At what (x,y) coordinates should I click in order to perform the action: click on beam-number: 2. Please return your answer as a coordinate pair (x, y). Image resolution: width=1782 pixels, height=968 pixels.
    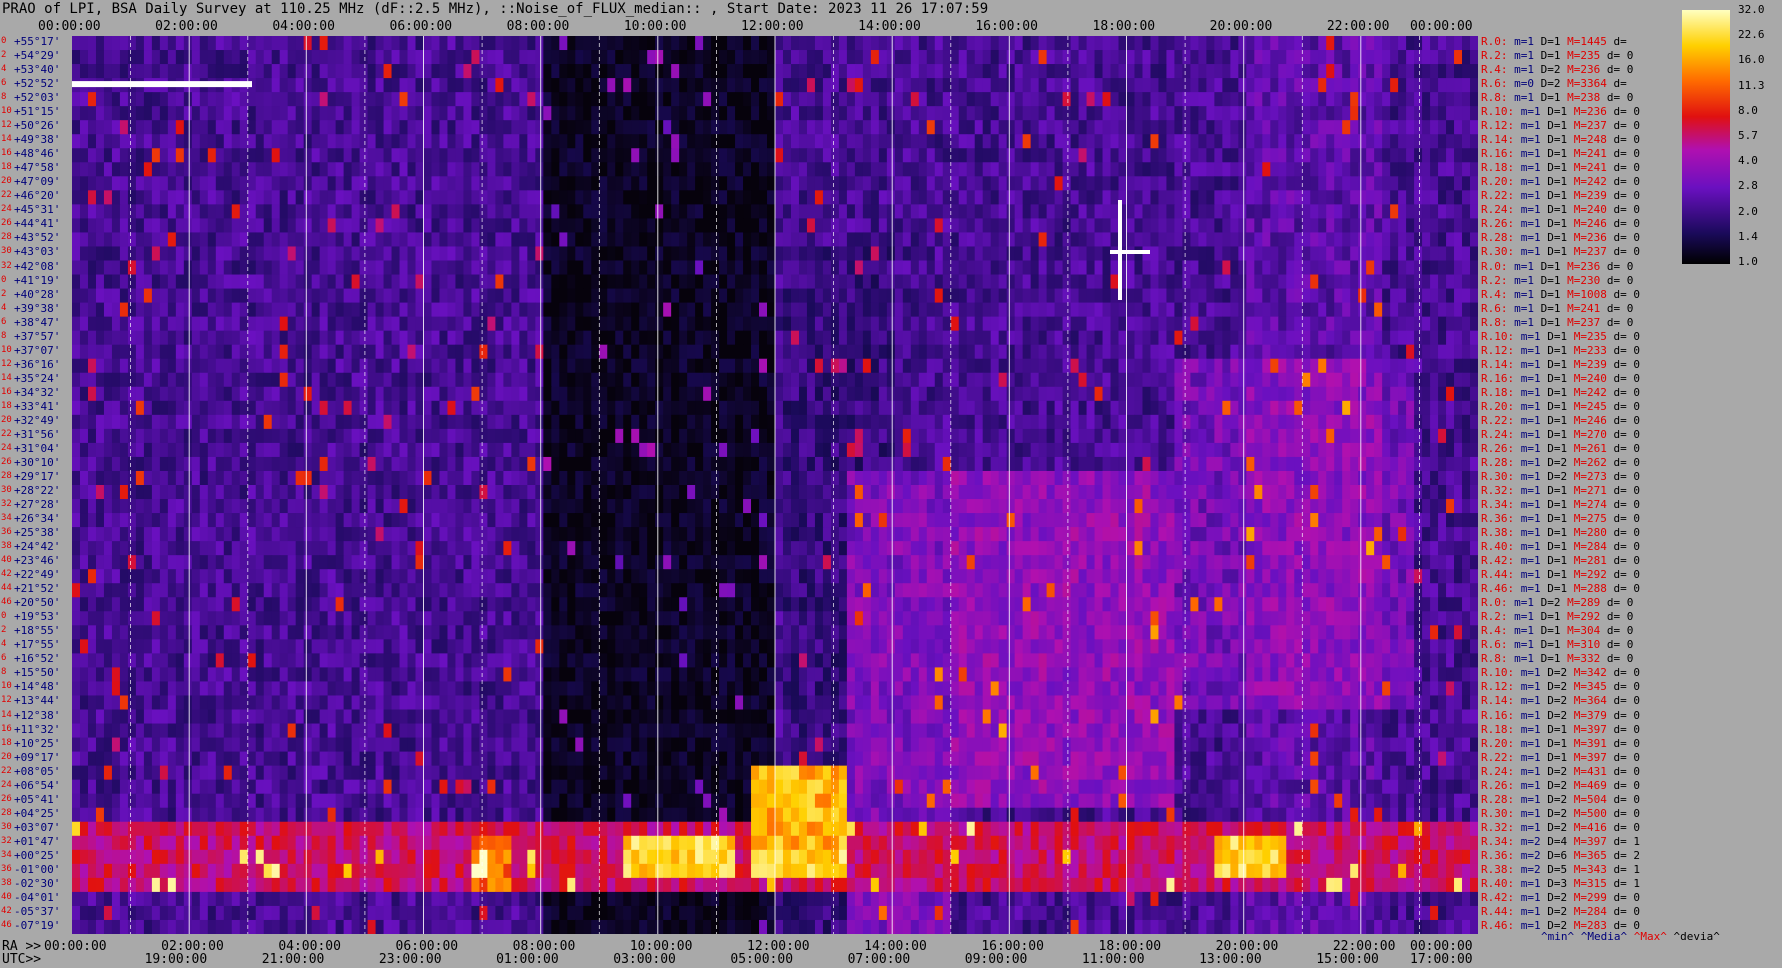
    Looking at the image, I should click on (3, 55).